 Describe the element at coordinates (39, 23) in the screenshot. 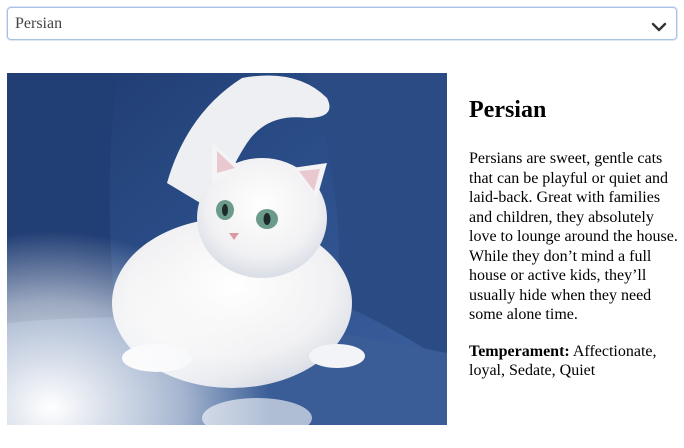

I see `breed-select-value: Persian` at that location.